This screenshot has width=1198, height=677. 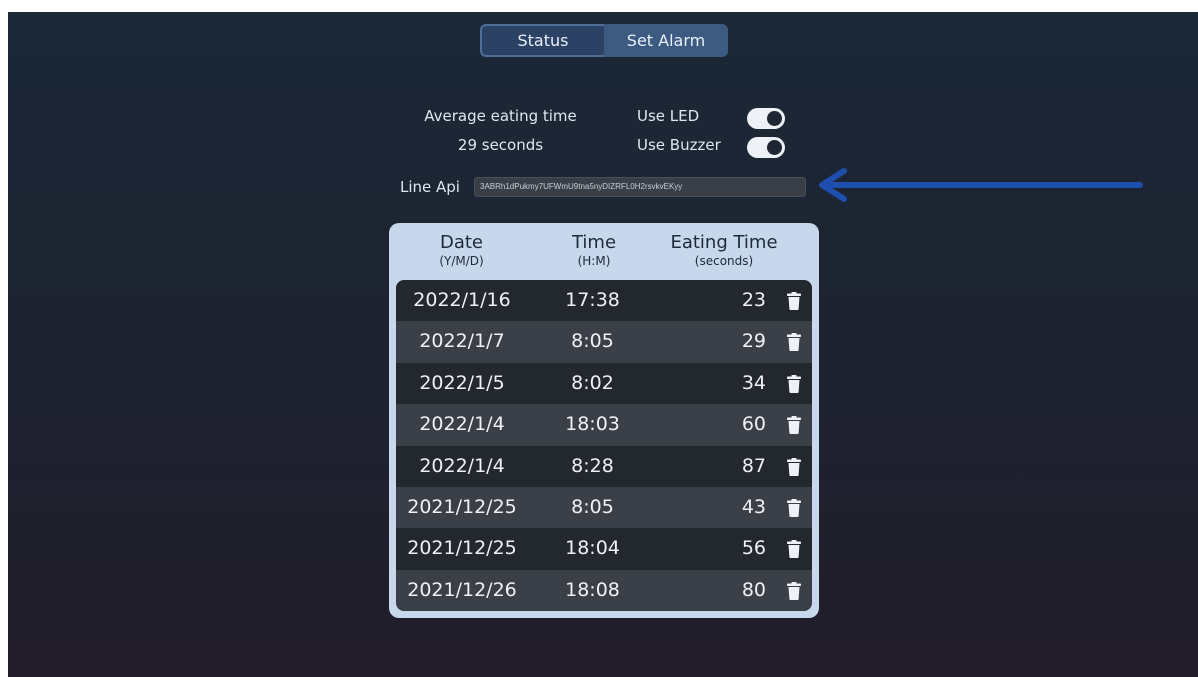 What do you see at coordinates (542, 40) in the screenshot?
I see `tab-status: Status` at bounding box center [542, 40].